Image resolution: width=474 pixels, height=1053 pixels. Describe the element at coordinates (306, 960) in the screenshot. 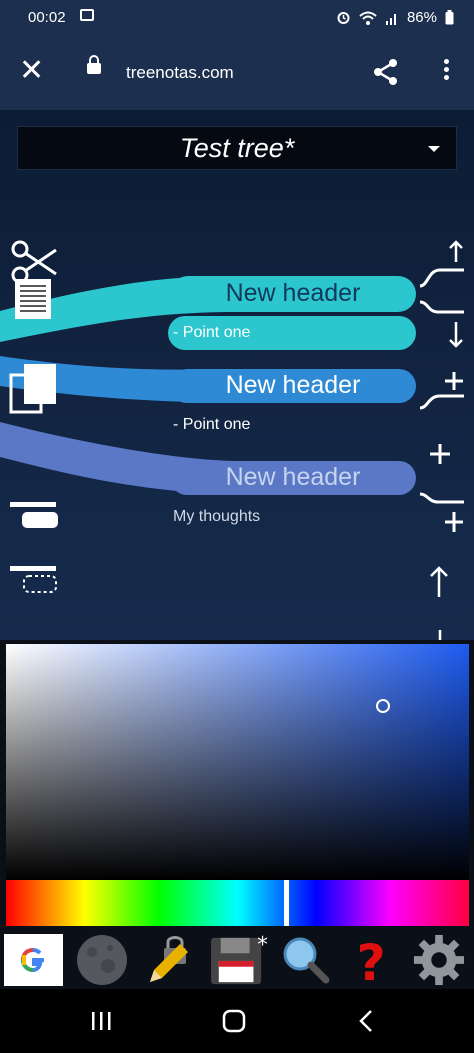

I see `search-icon` at that location.